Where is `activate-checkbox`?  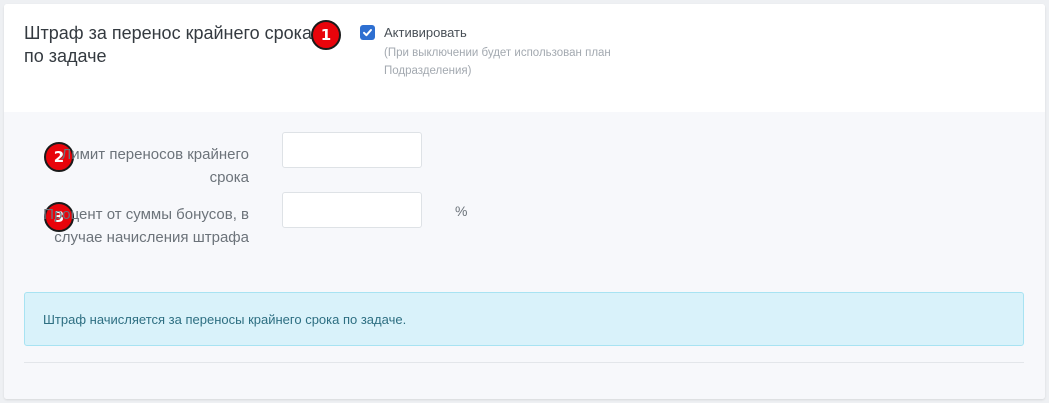 activate-checkbox is located at coordinates (367, 32).